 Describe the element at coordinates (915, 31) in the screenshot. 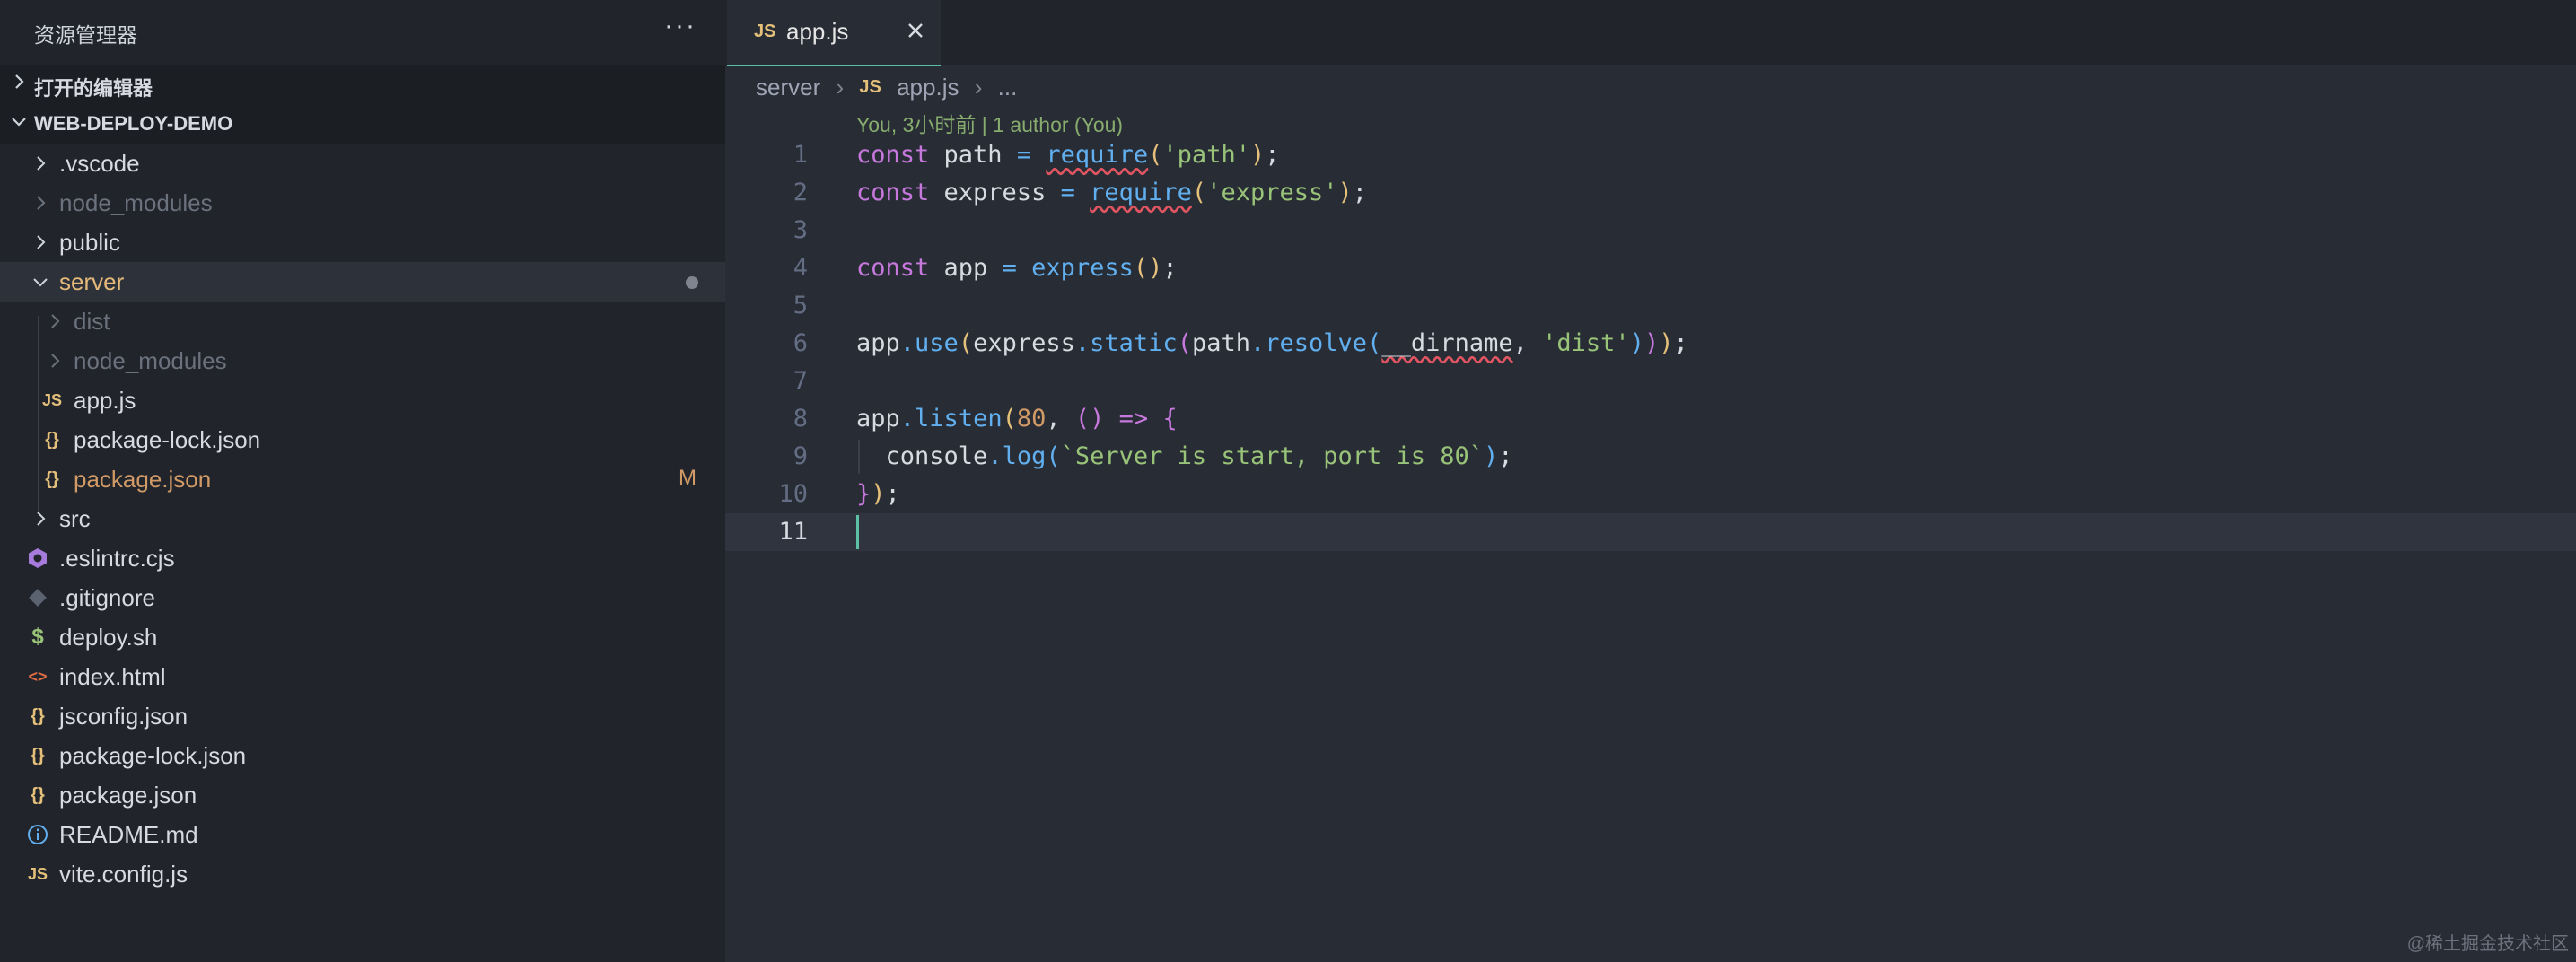

I see `close-icon` at that location.